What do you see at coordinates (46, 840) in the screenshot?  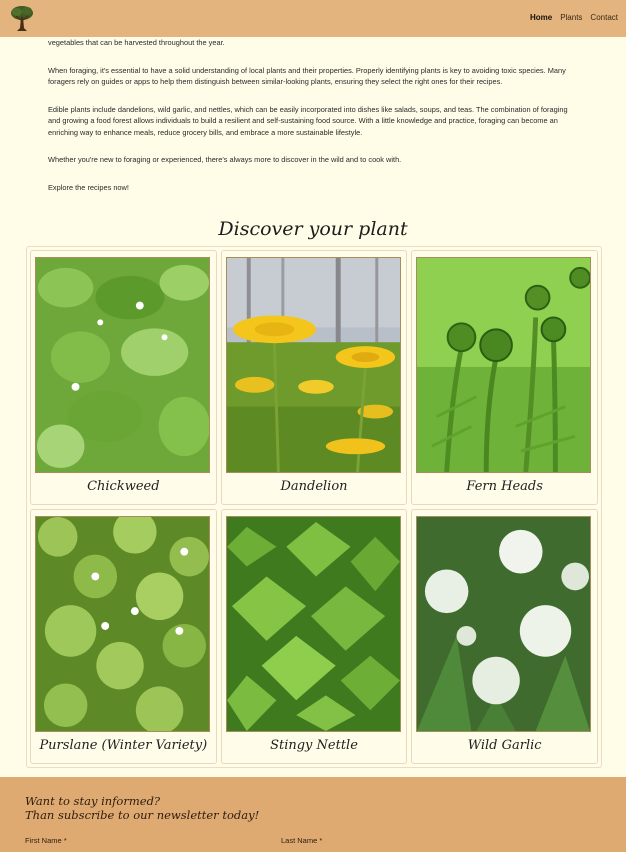 I see `first-name-label: First Name *` at bounding box center [46, 840].